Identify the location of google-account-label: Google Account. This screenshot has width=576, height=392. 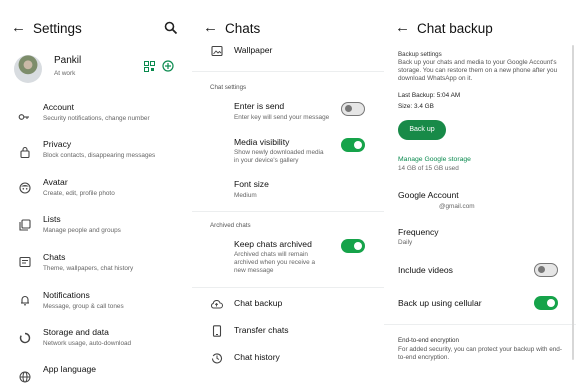
(428, 195).